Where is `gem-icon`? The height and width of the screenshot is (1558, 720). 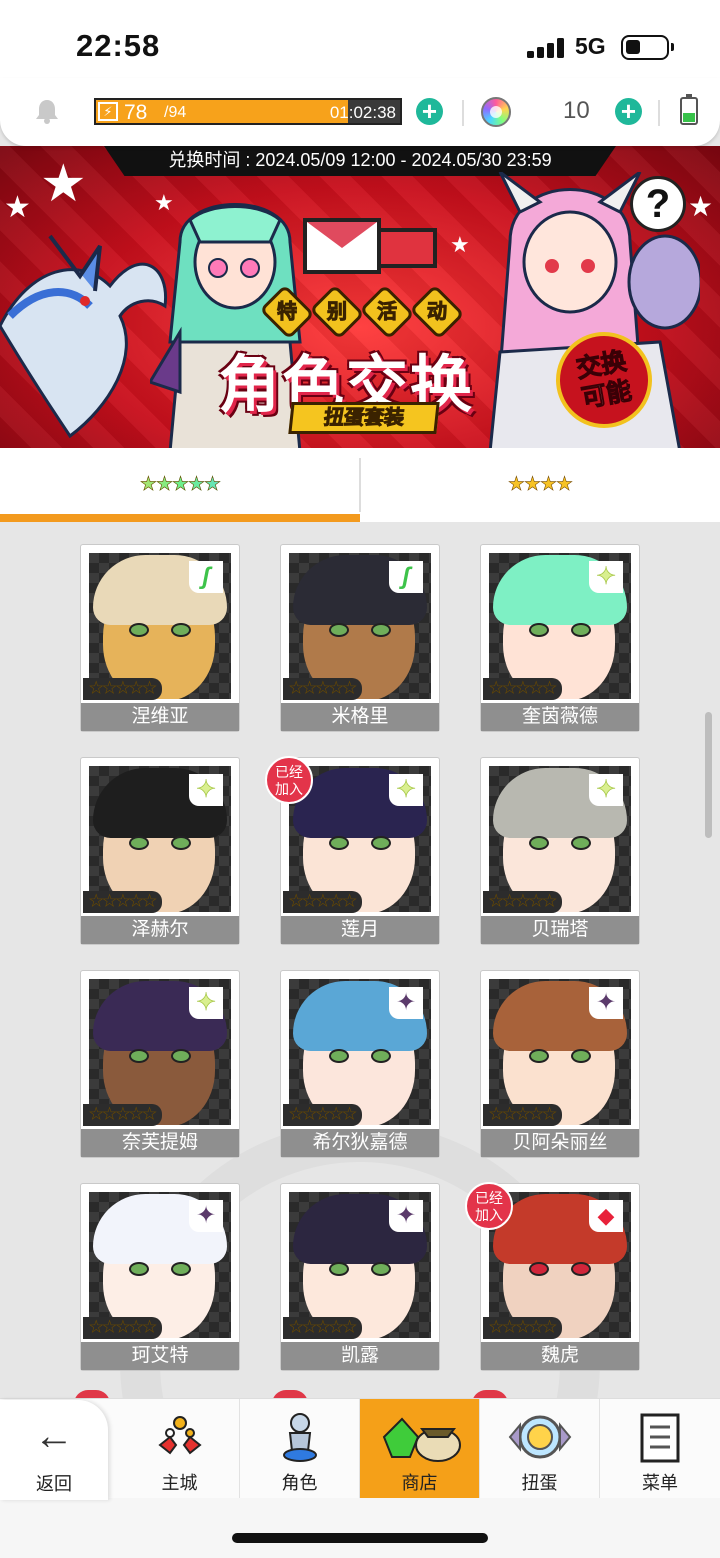 gem-icon is located at coordinates (496, 112).